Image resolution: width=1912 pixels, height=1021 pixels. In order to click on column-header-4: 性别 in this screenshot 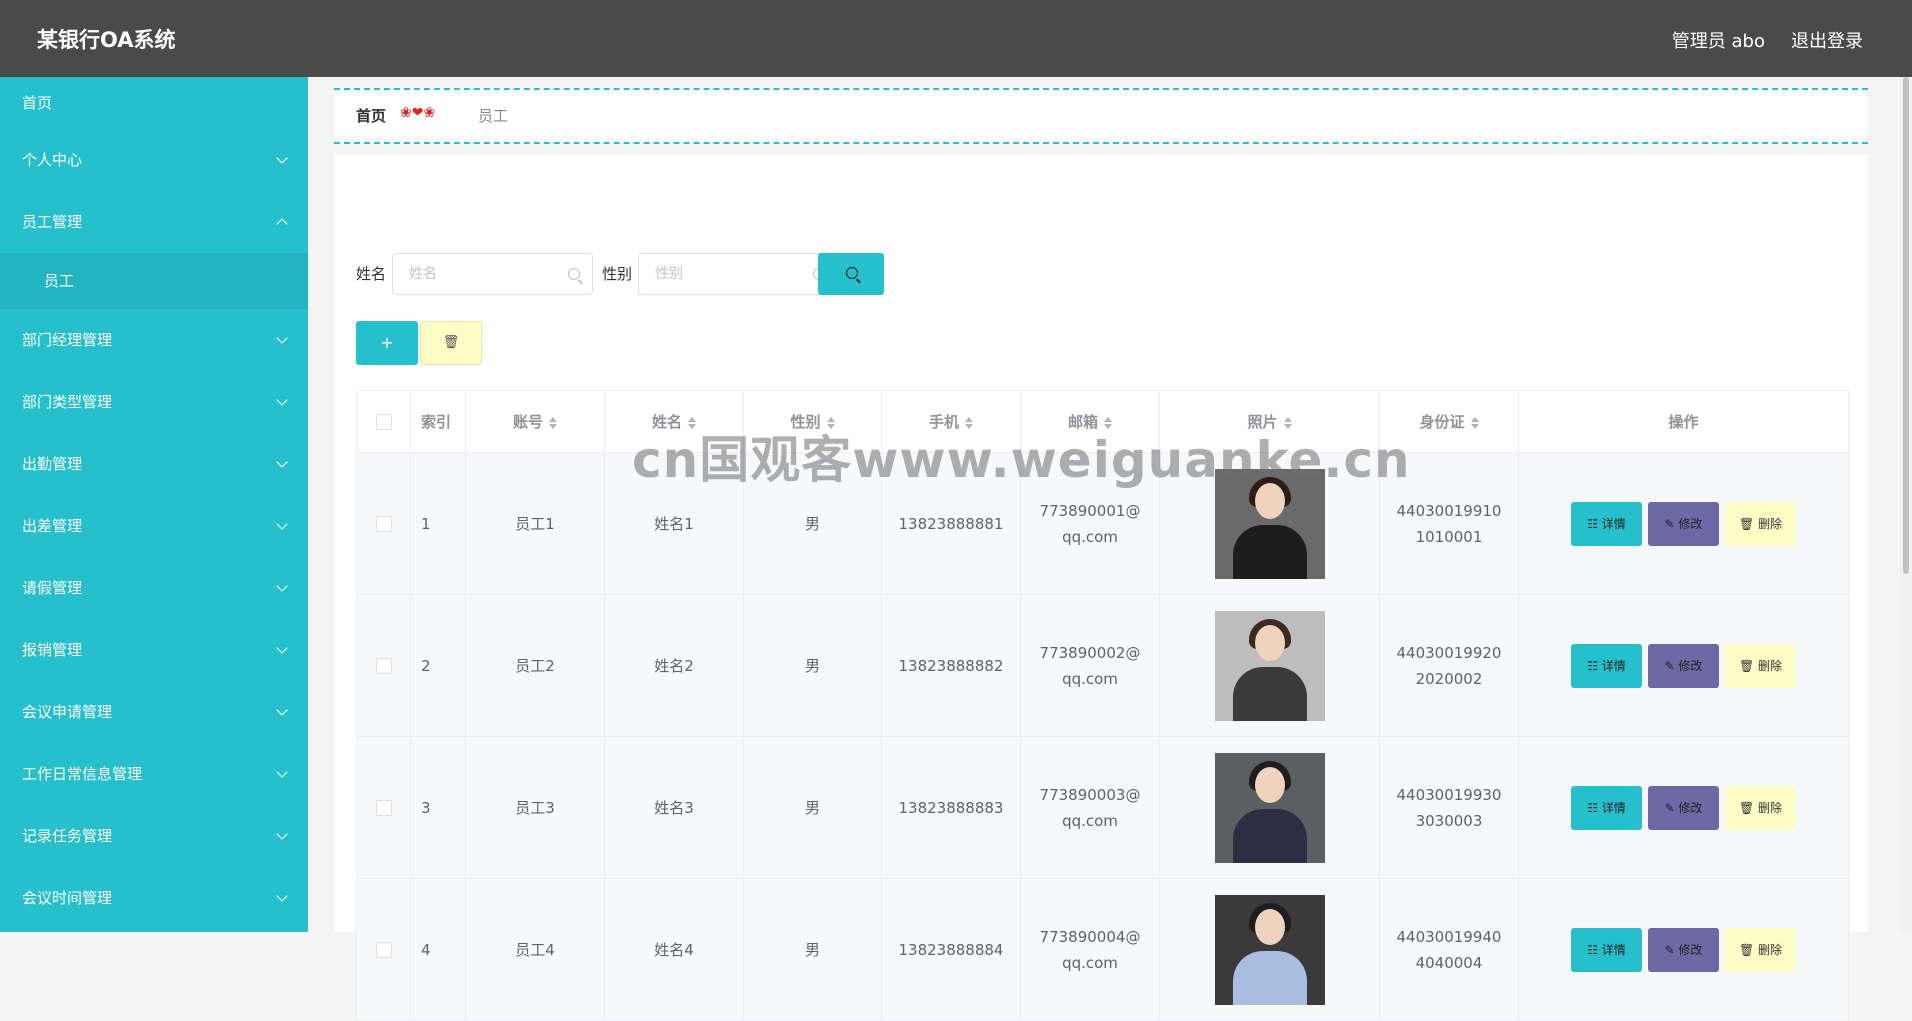, I will do `click(812, 421)`.